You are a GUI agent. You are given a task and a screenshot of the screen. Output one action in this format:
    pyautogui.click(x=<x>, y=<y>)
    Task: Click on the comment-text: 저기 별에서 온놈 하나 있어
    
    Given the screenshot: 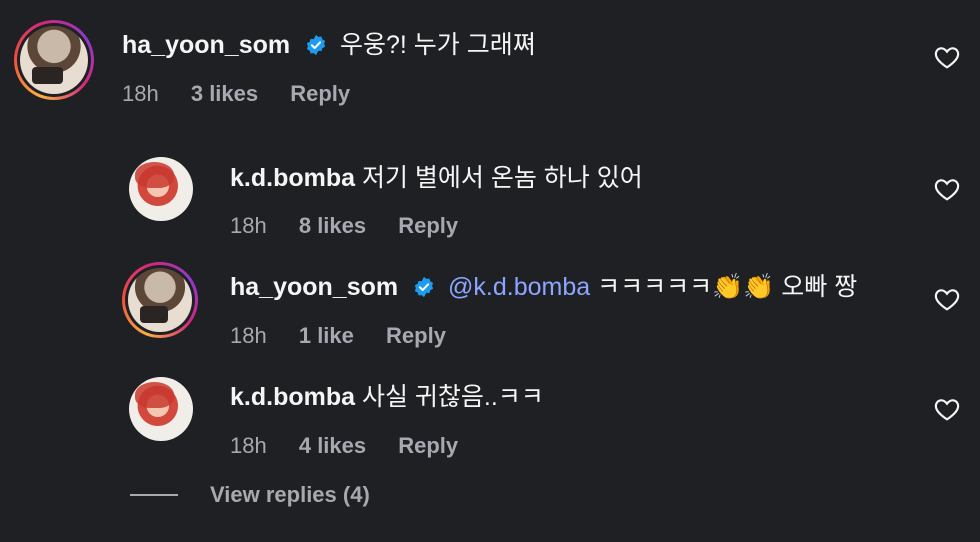 What is the action you would take?
    pyautogui.click(x=502, y=178)
    